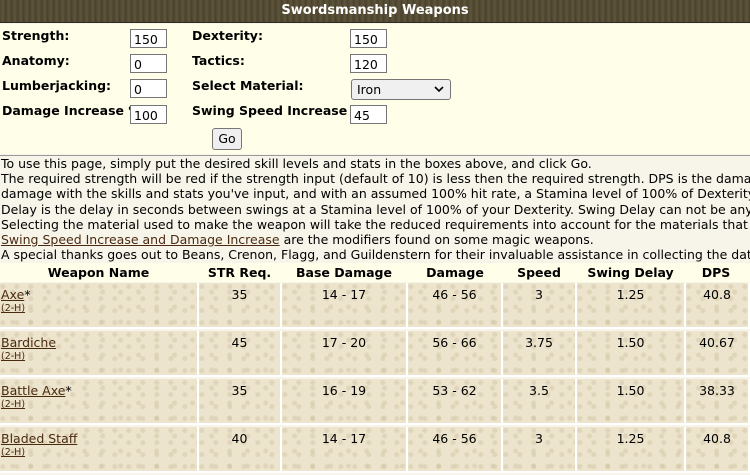 Image resolution: width=750 pixels, height=475 pixels. What do you see at coordinates (540, 354) in the screenshot?
I see `speed-cell: 3.75` at bounding box center [540, 354].